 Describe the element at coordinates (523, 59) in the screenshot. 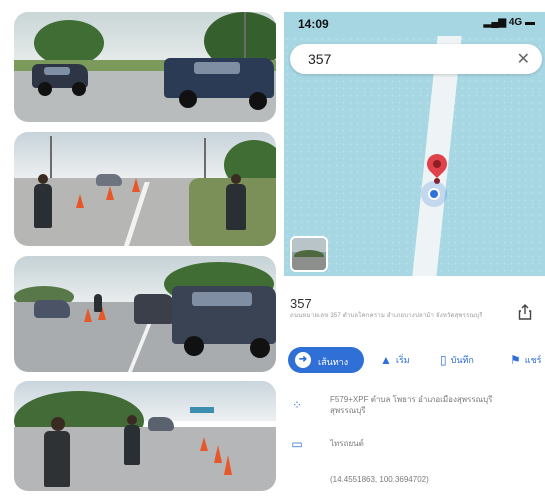

I see `close-icon: ✕` at that location.